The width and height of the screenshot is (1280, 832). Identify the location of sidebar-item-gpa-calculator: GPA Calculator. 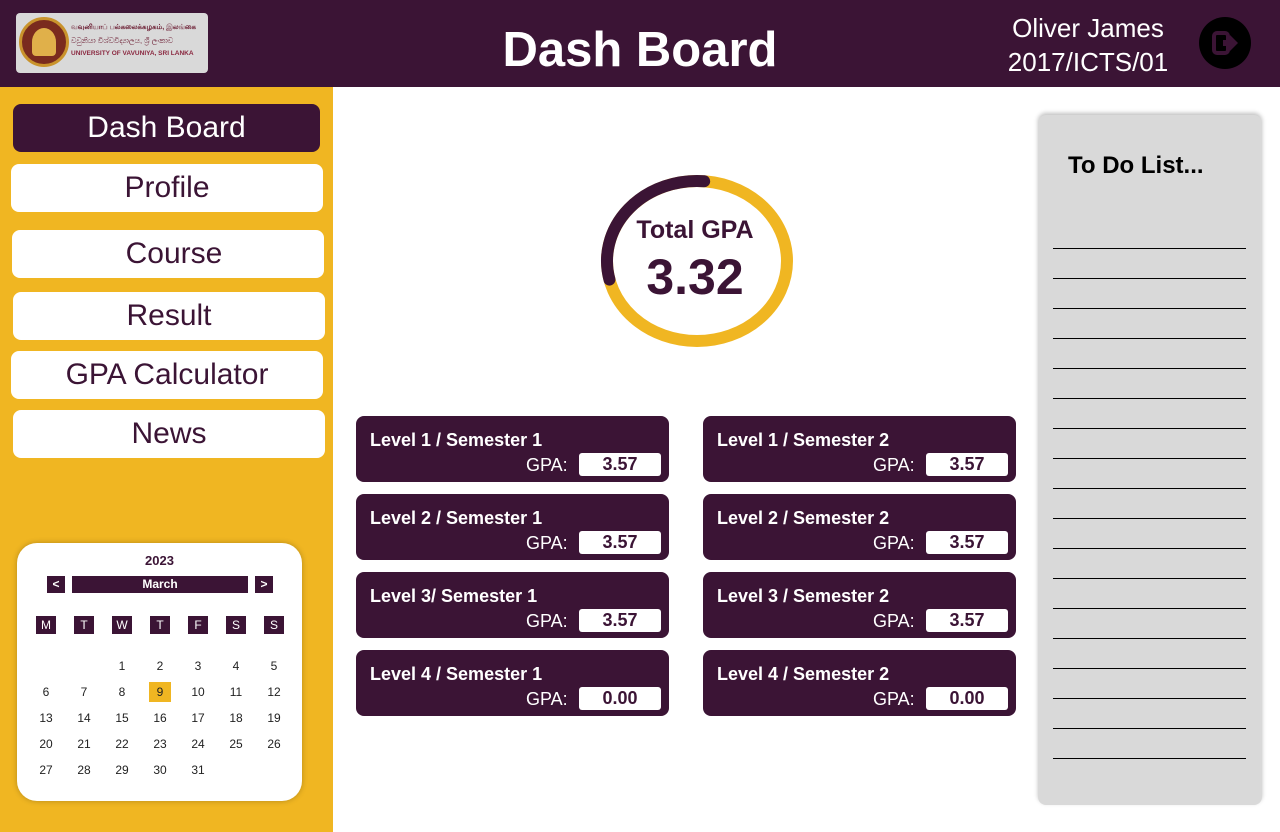
(167, 375).